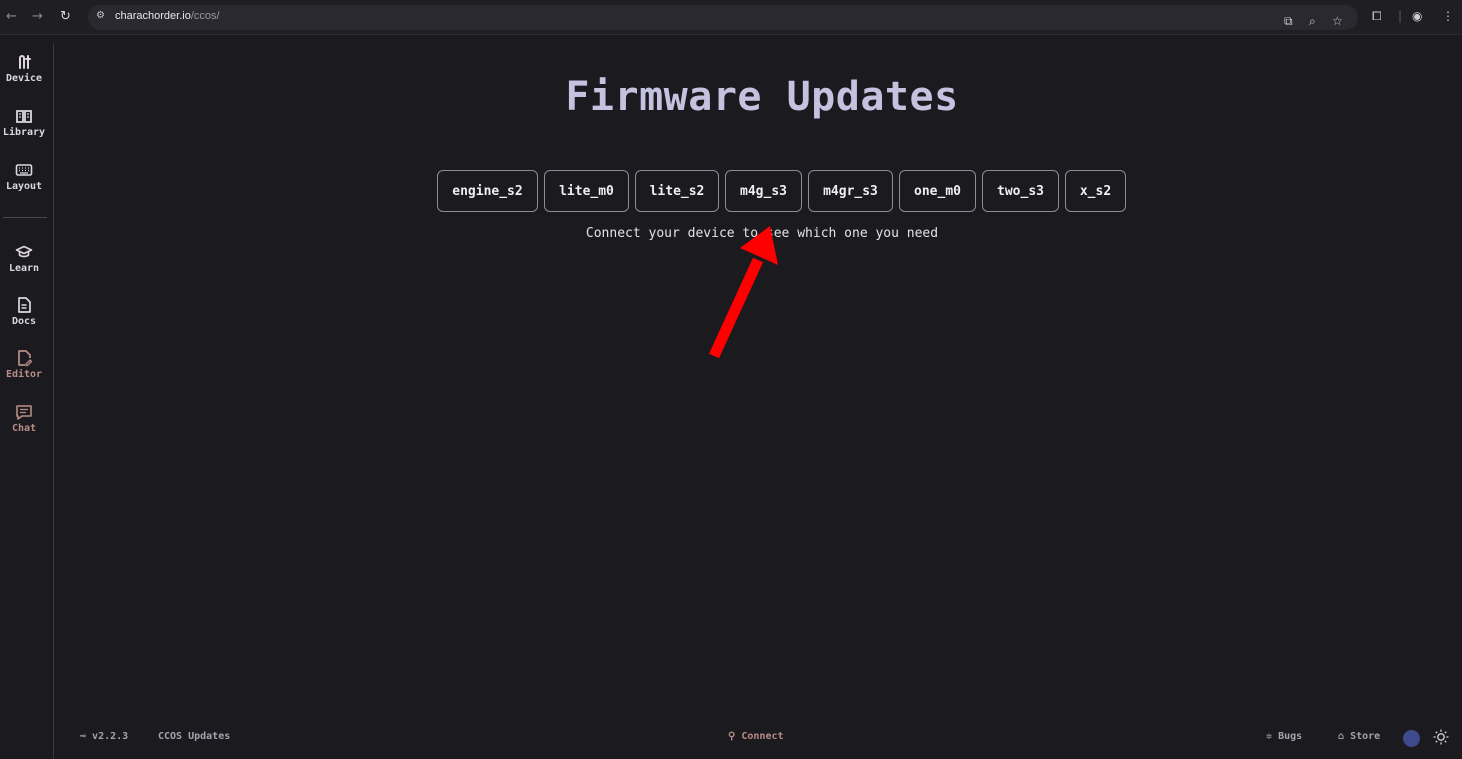 The width and height of the screenshot is (1462, 759). I want to click on sidebar-item-label: Library, so click(24, 132).